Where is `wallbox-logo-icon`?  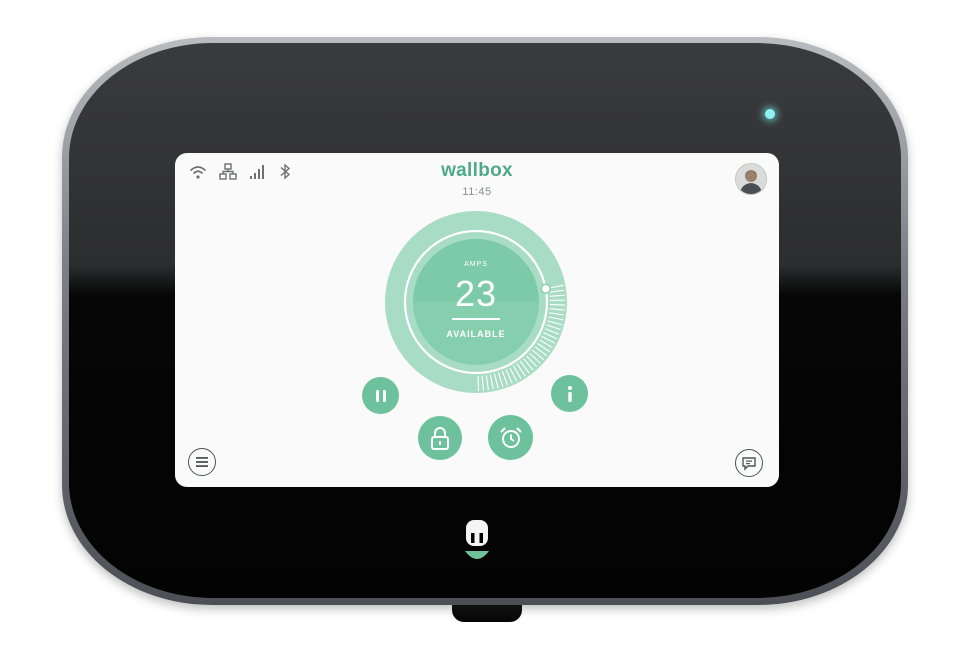 wallbox-logo-icon is located at coordinates (477, 539).